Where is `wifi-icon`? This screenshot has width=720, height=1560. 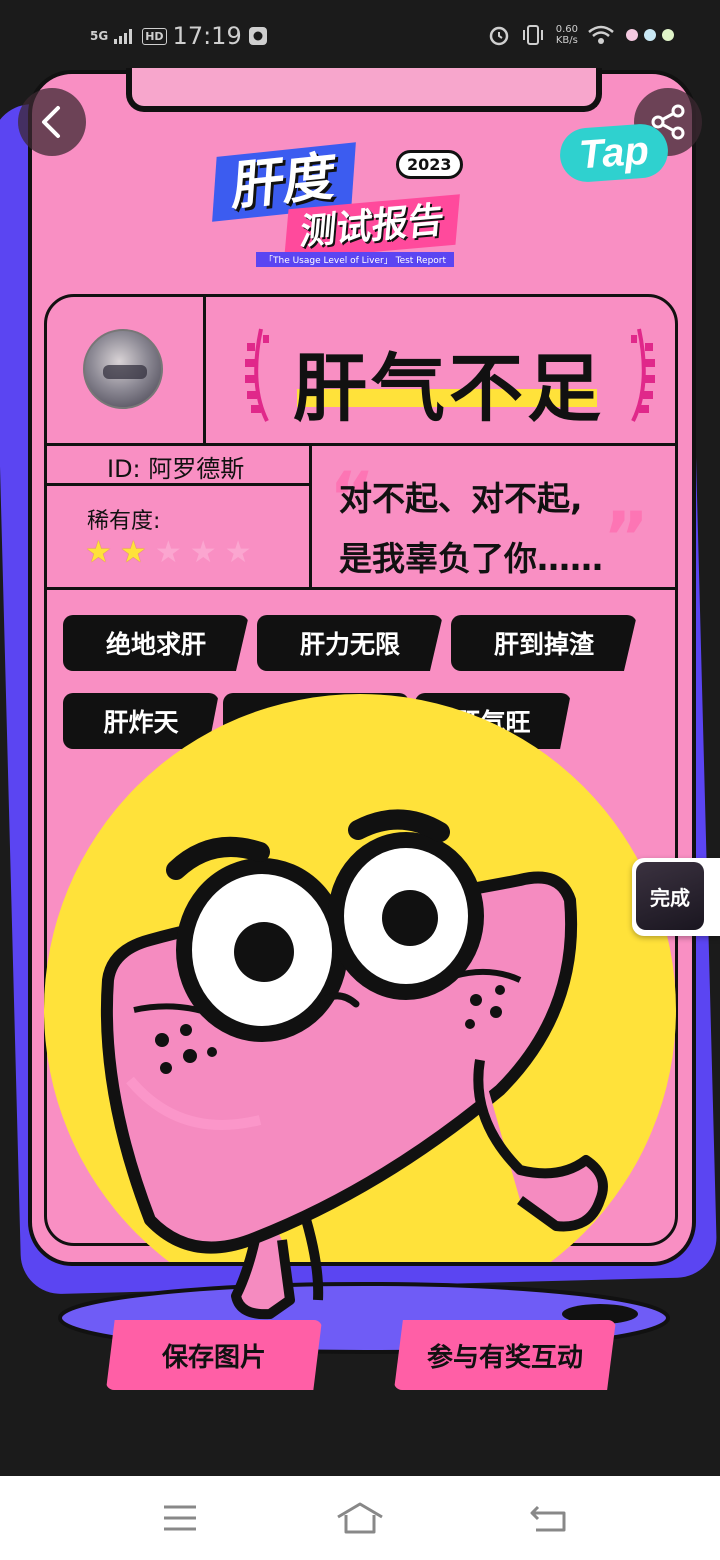
wifi-icon is located at coordinates (601, 34).